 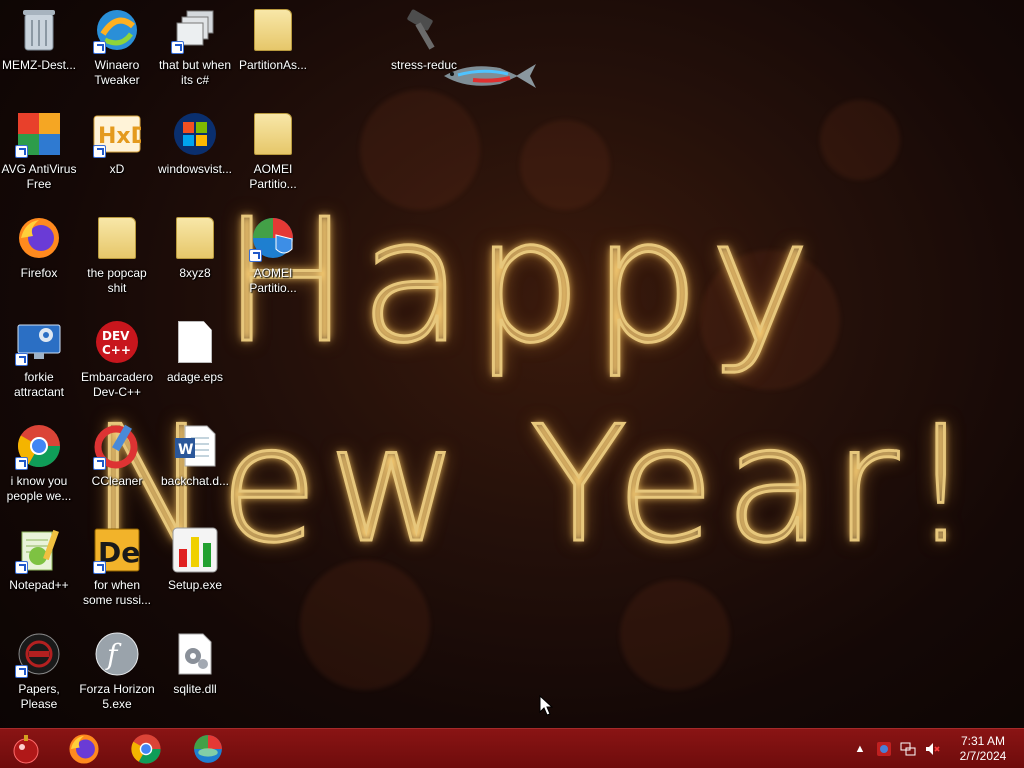 I want to click on taskbar-aomei, so click(x=208, y=749).